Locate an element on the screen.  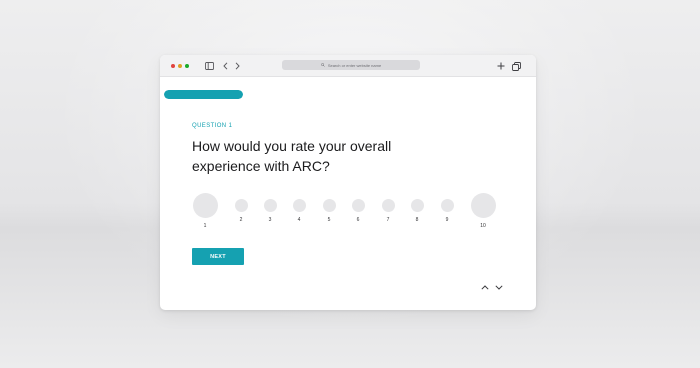
question-title-line-1: How would you rate your overall is located at coordinates (292, 146).